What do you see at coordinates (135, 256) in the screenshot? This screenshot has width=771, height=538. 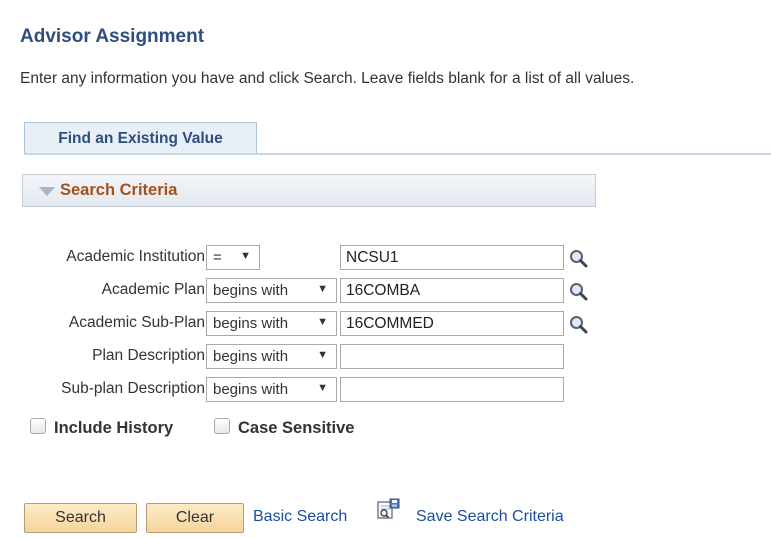 I see `academic-institution-label: Academic Institution` at bounding box center [135, 256].